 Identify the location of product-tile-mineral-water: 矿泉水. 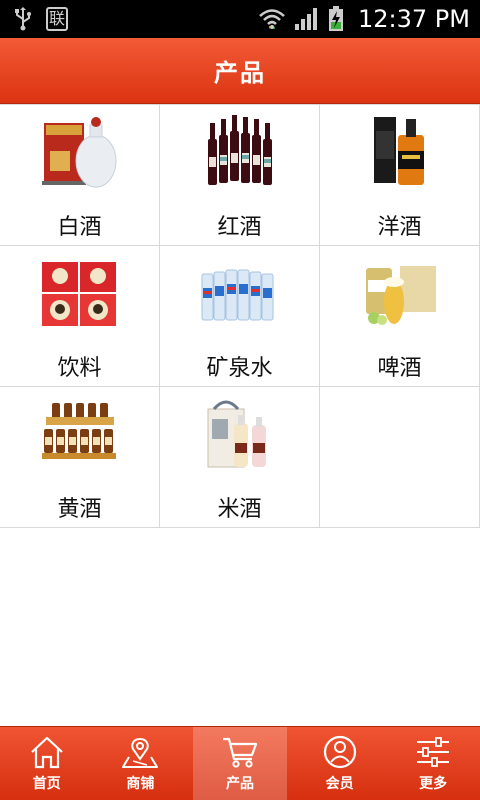
(240, 316).